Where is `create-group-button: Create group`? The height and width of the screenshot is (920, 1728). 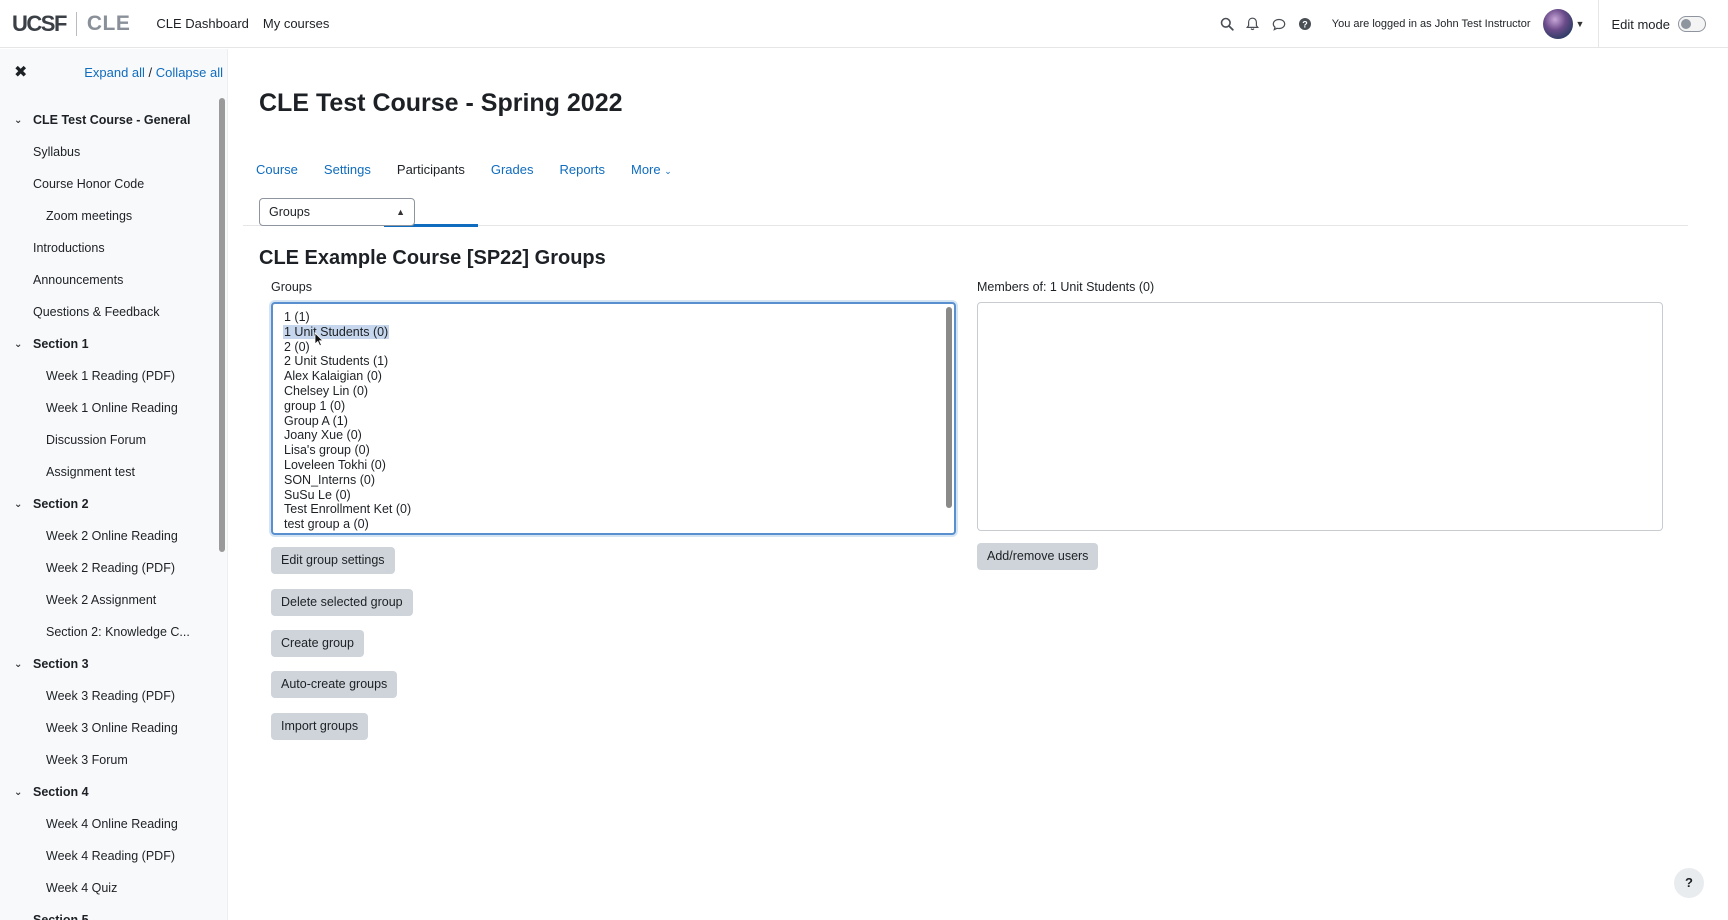
create-group-button: Create group is located at coordinates (317, 643).